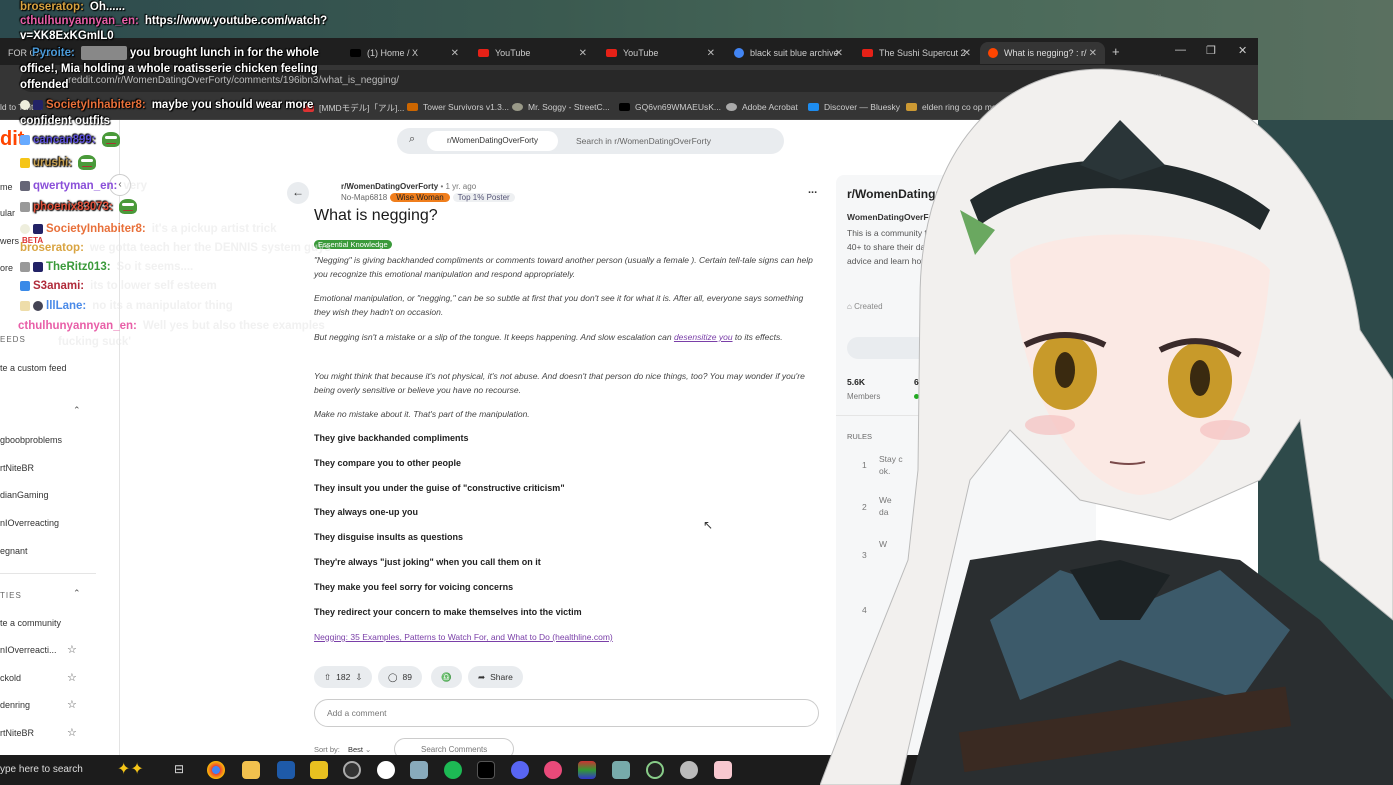 The width and height of the screenshot is (1393, 785). What do you see at coordinates (343, 677) in the screenshot?
I see `vote-count: 182` at bounding box center [343, 677].